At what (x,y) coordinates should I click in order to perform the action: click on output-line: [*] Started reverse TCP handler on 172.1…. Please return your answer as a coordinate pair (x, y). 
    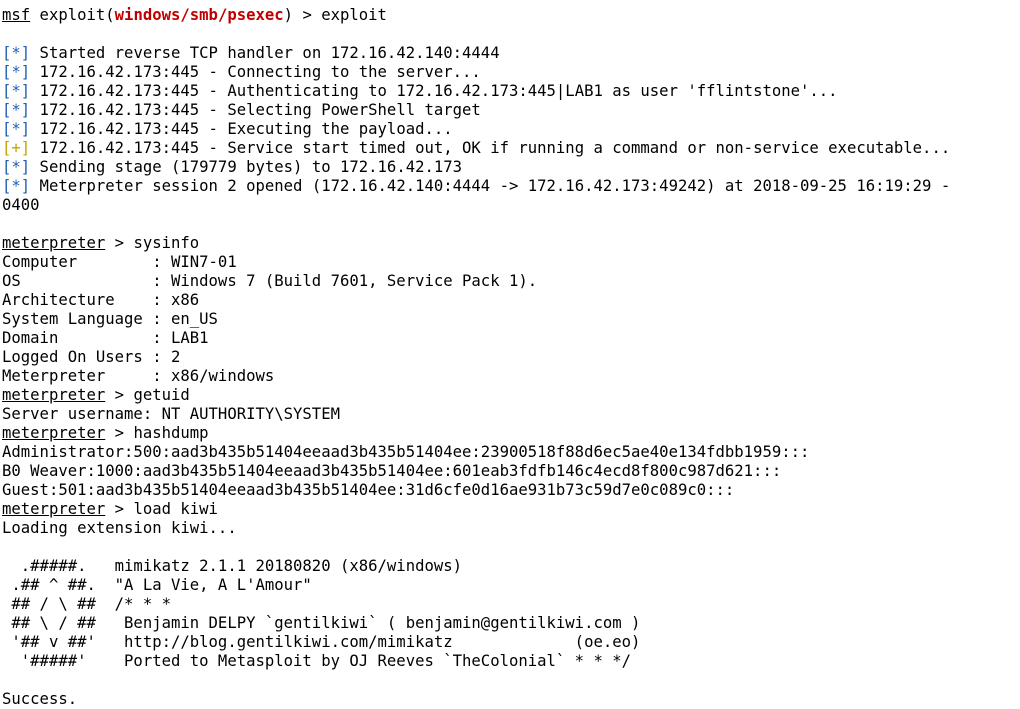
    Looking at the image, I should click on (511, 53).